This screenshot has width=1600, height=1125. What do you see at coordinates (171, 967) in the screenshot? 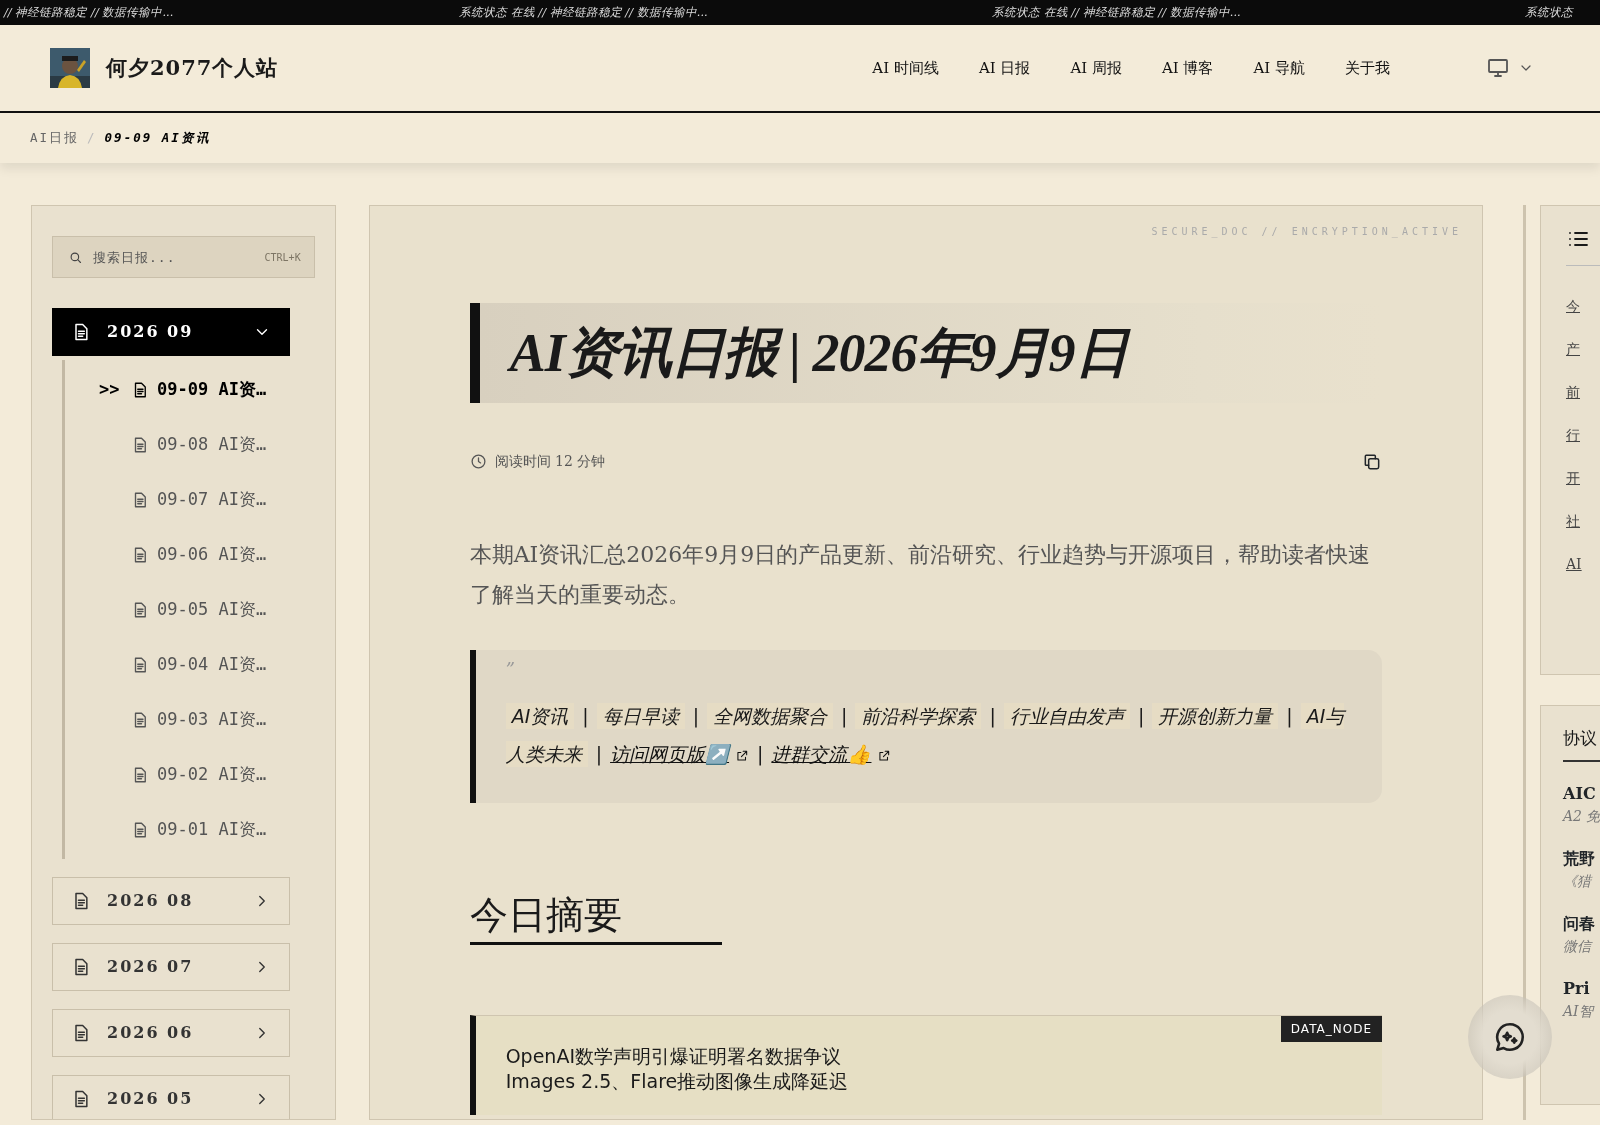
I see `month-toggle: 2026 07` at bounding box center [171, 967].